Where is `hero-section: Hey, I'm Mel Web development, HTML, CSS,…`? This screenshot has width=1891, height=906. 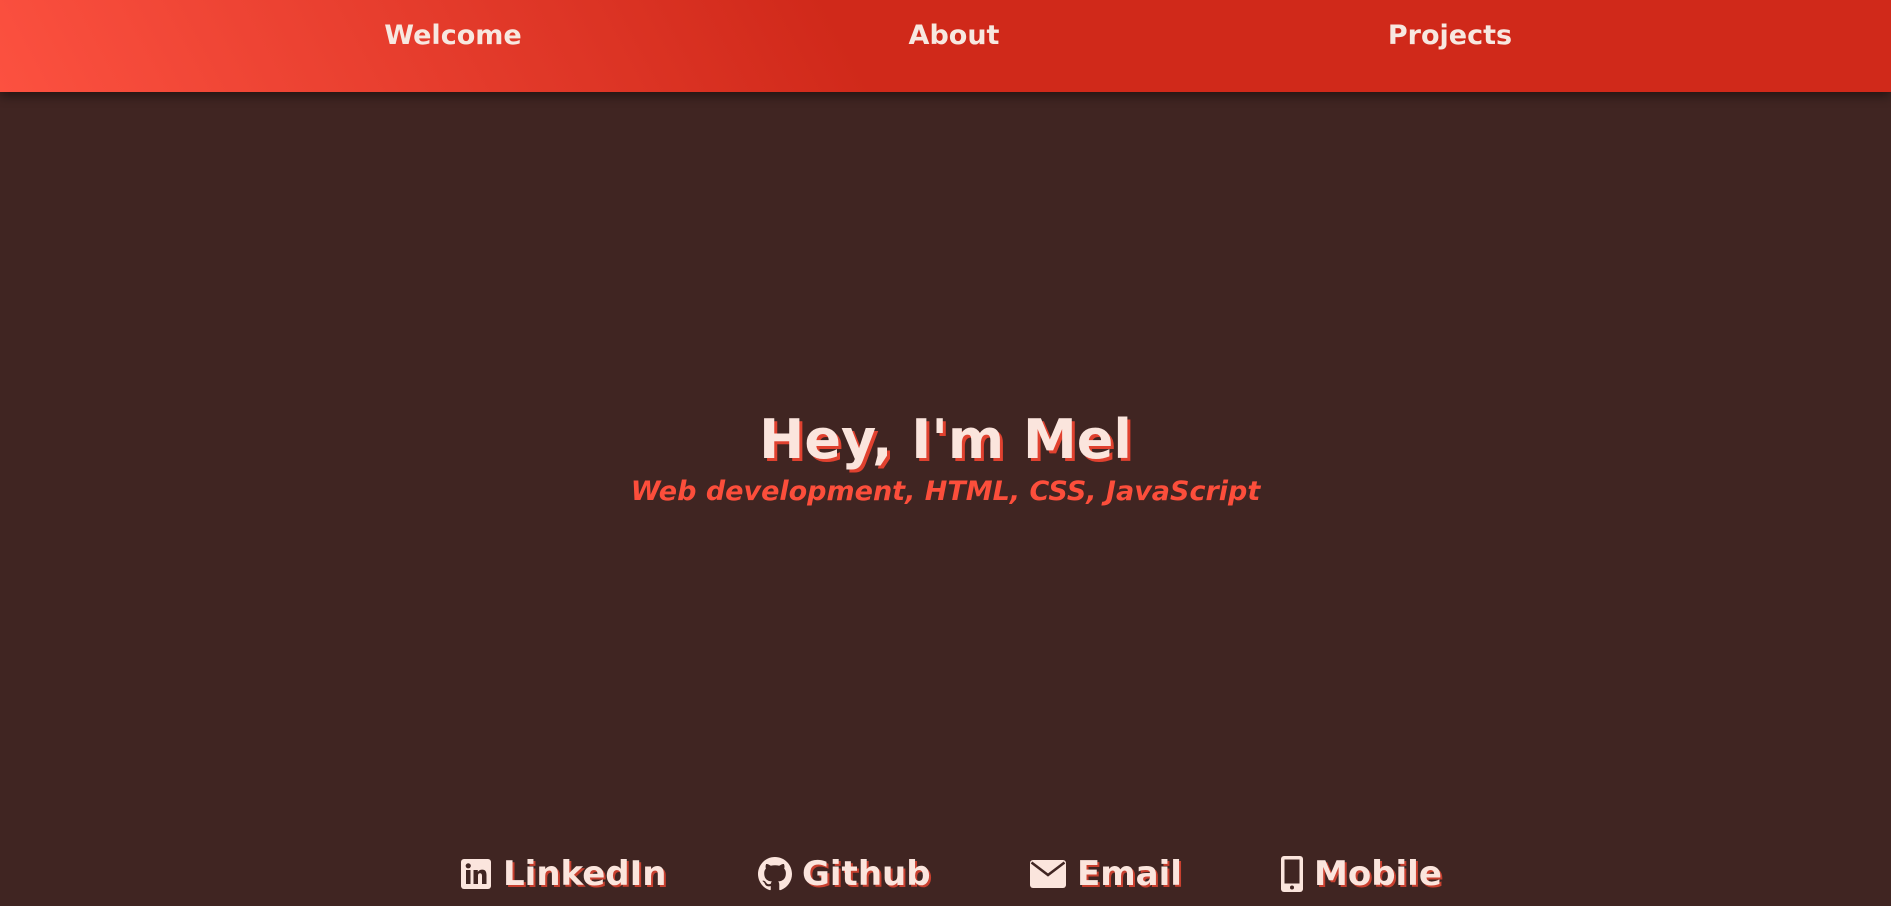
hero-section: Hey, I'm Mel Web development, HTML, CSS,… is located at coordinates (945, 455).